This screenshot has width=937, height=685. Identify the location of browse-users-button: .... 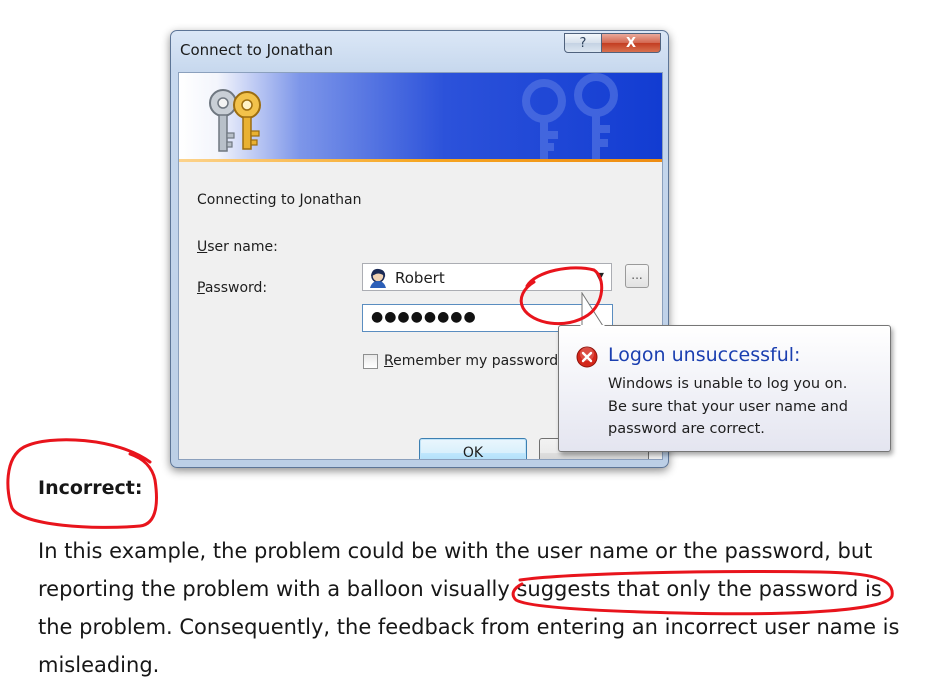
(637, 276).